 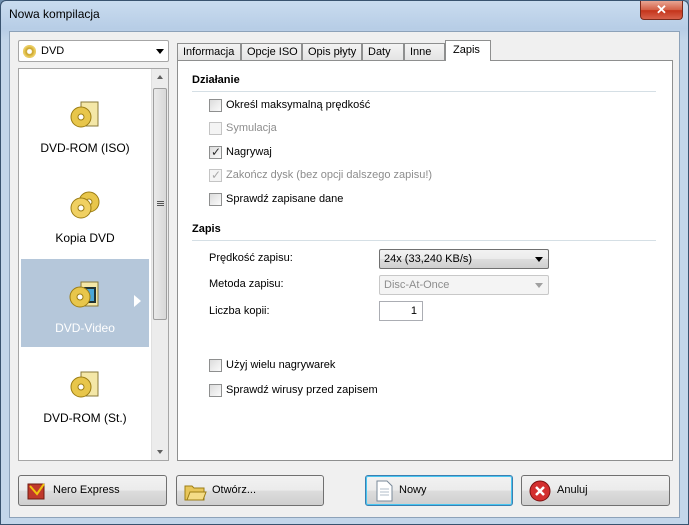 I want to click on button-label: Nero Express, so click(x=86, y=490).